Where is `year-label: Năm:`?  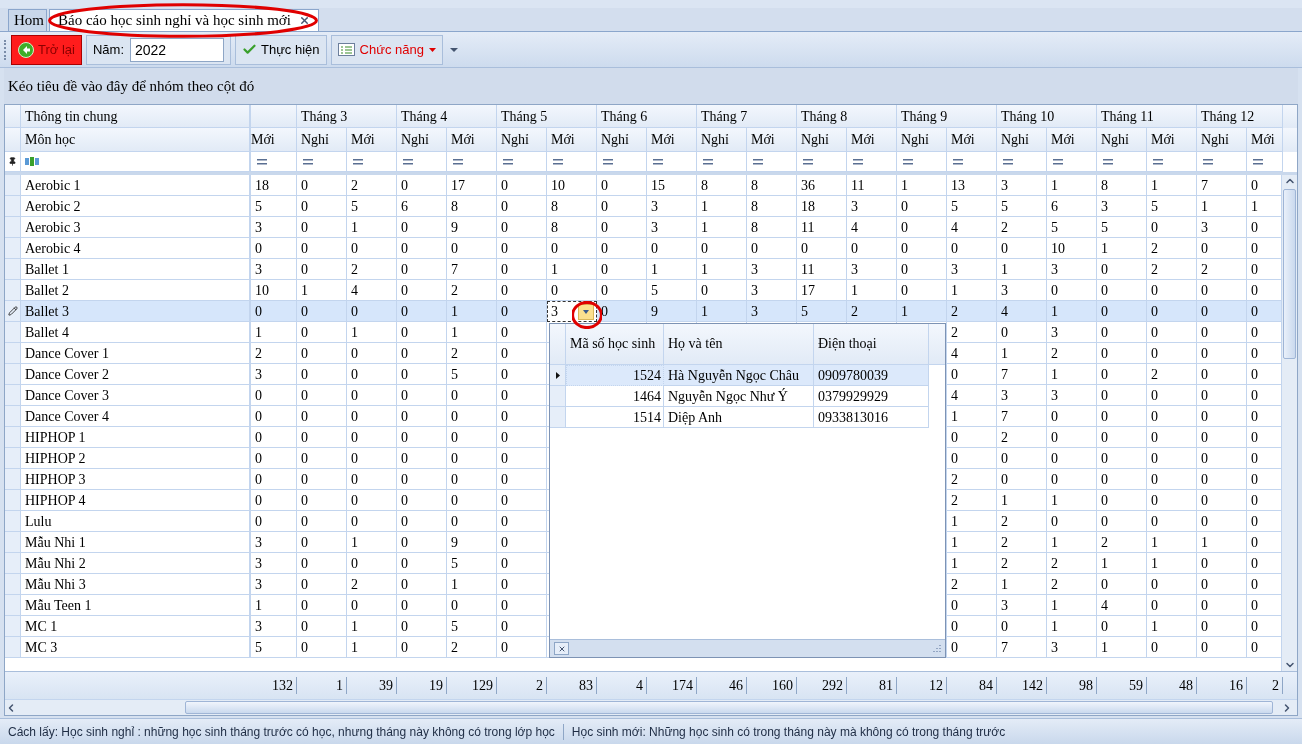 year-label: Năm: is located at coordinates (108, 49).